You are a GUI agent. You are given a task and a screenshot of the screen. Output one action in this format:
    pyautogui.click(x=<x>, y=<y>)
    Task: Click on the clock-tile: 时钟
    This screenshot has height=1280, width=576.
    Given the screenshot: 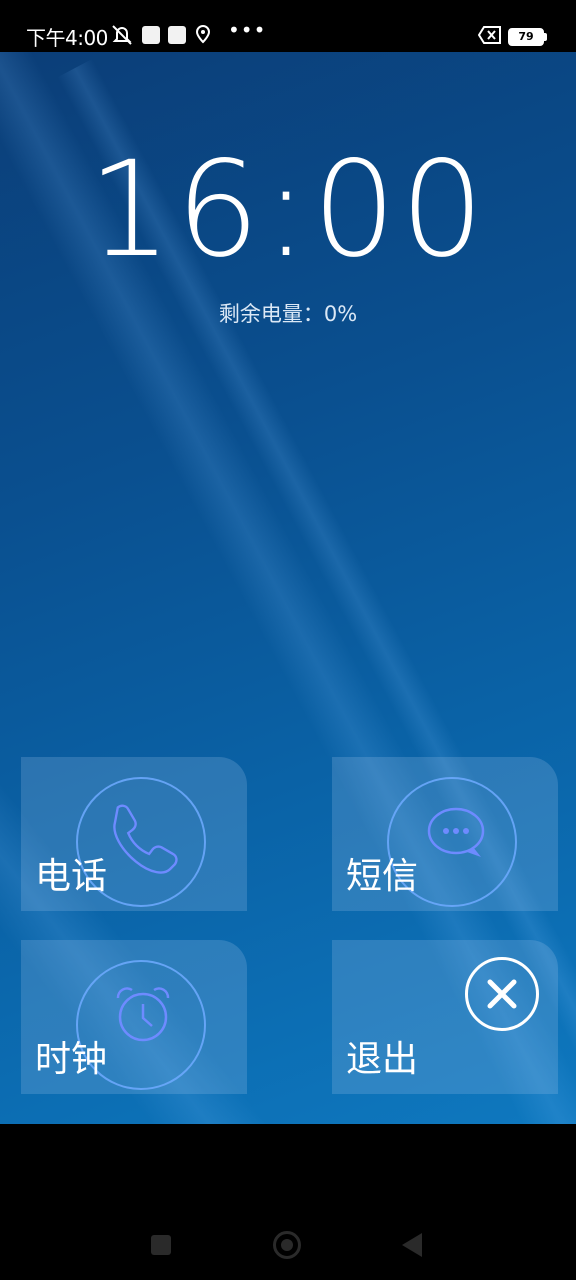 What is the action you would take?
    pyautogui.click(x=134, y=1017)
    